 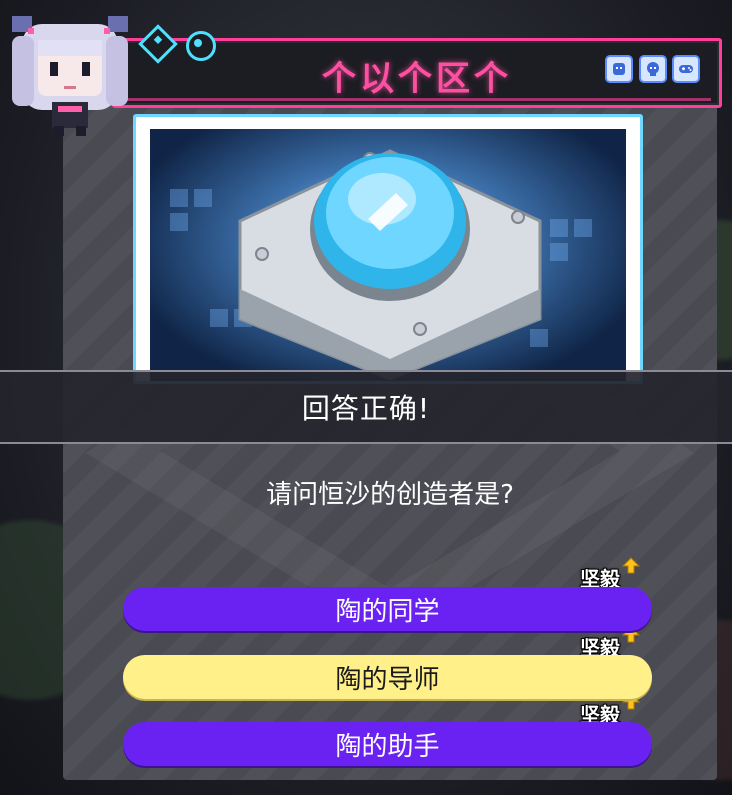 What do you see at coordinates (390, 495) in the screenshot?
I see `question-text: 请问恒沙的创造者是?` at bounding box center [390, 495].